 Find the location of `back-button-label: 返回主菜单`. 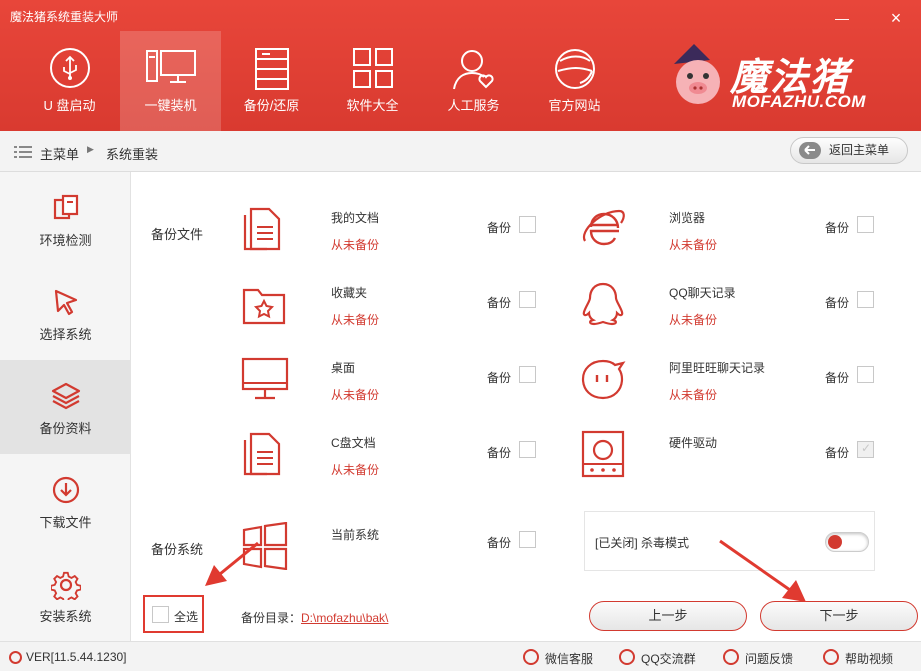

back-button-label: 返回主菜单 is located at coordinates (859, 150).